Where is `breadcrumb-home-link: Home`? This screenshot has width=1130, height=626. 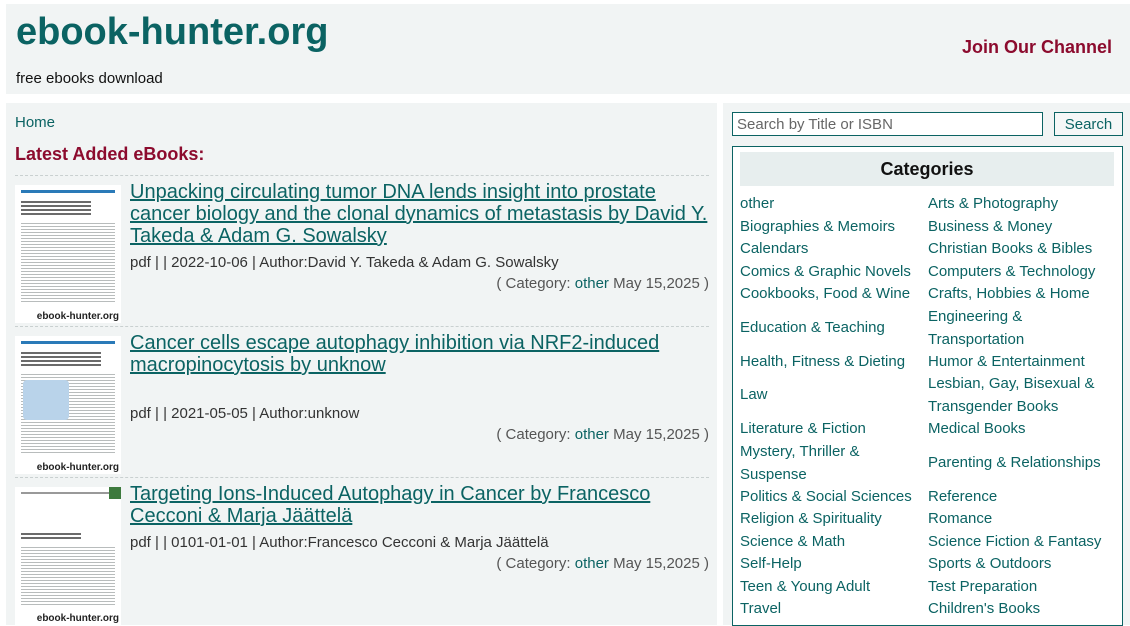
breadcrumb-home-link: Home is located at coordinates (35, 122).